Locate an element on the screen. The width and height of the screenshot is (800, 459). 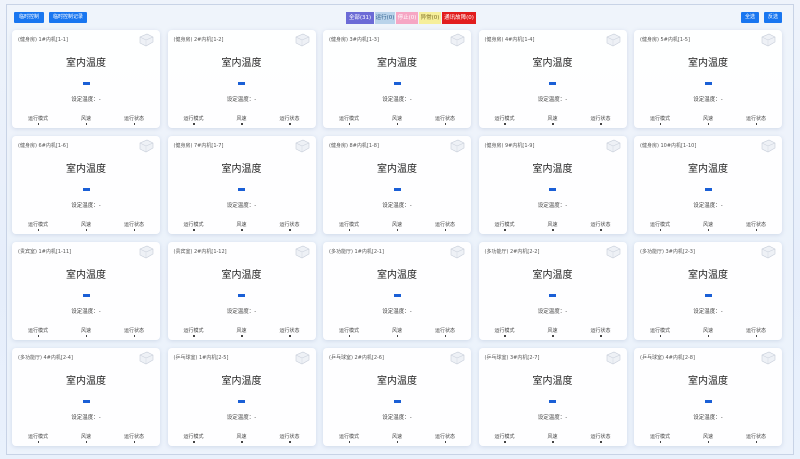
temp-control-record-button: 临时控制记录 is located at coordinates (68, 17).